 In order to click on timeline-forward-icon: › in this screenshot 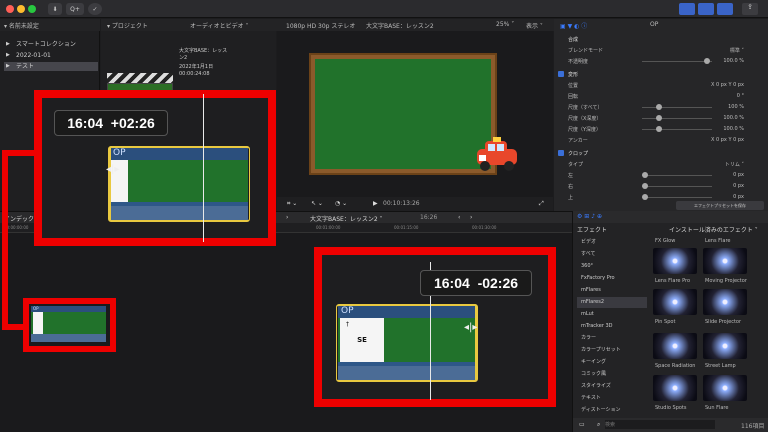, I will do `click(471, 217)`.